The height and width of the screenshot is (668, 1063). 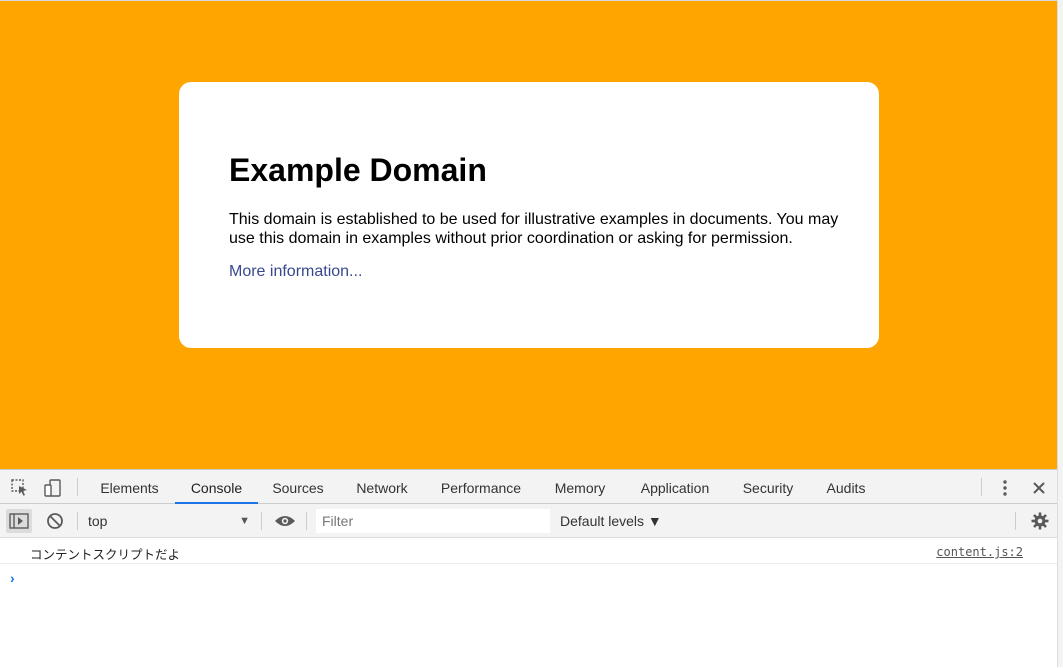 I want to click on tab-performance: Performance, so click(x=481, y=487).